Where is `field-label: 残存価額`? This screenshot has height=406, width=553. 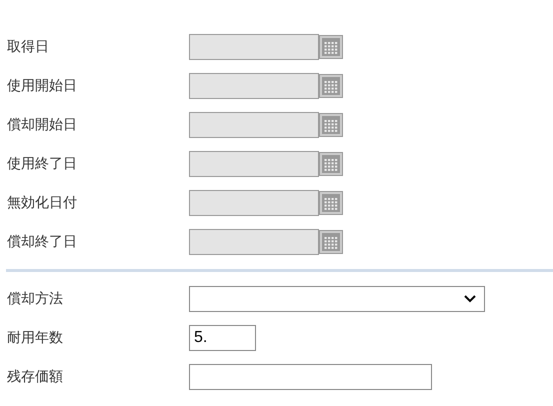 field-label: 残存価額 is located at coordinates (35, 377).